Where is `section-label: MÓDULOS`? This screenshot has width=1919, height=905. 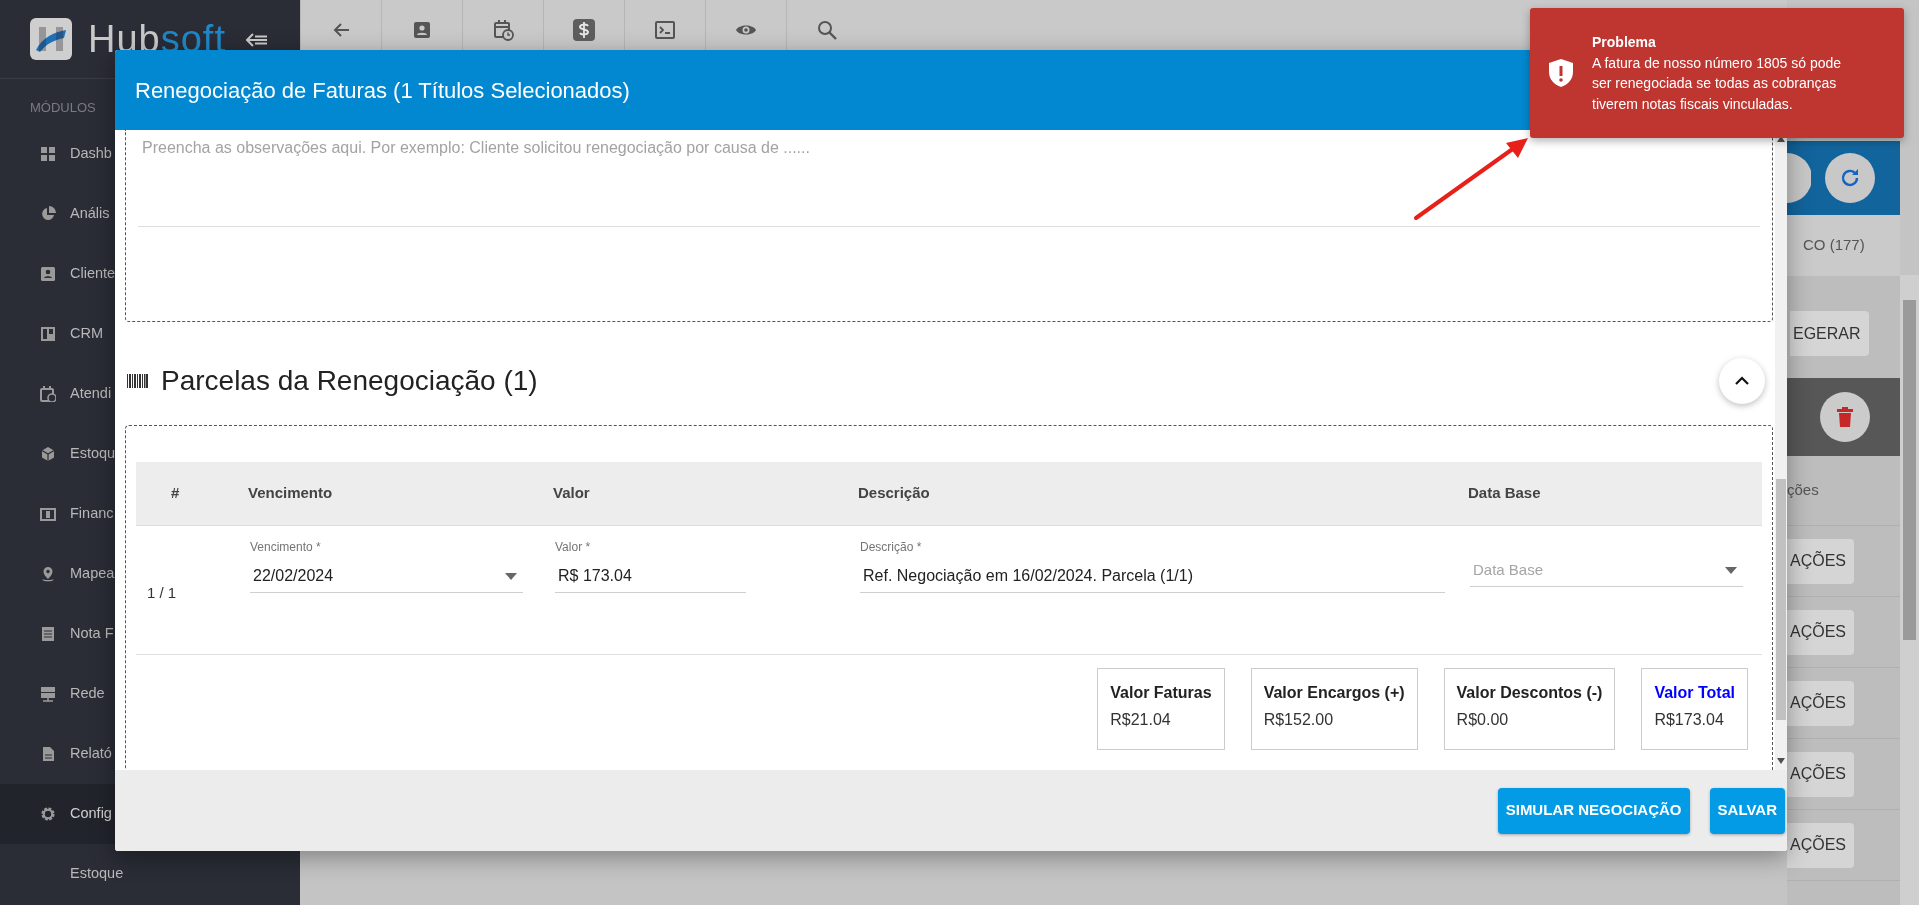
section-label: MÓDULOS is located at coordinates (63, 107).